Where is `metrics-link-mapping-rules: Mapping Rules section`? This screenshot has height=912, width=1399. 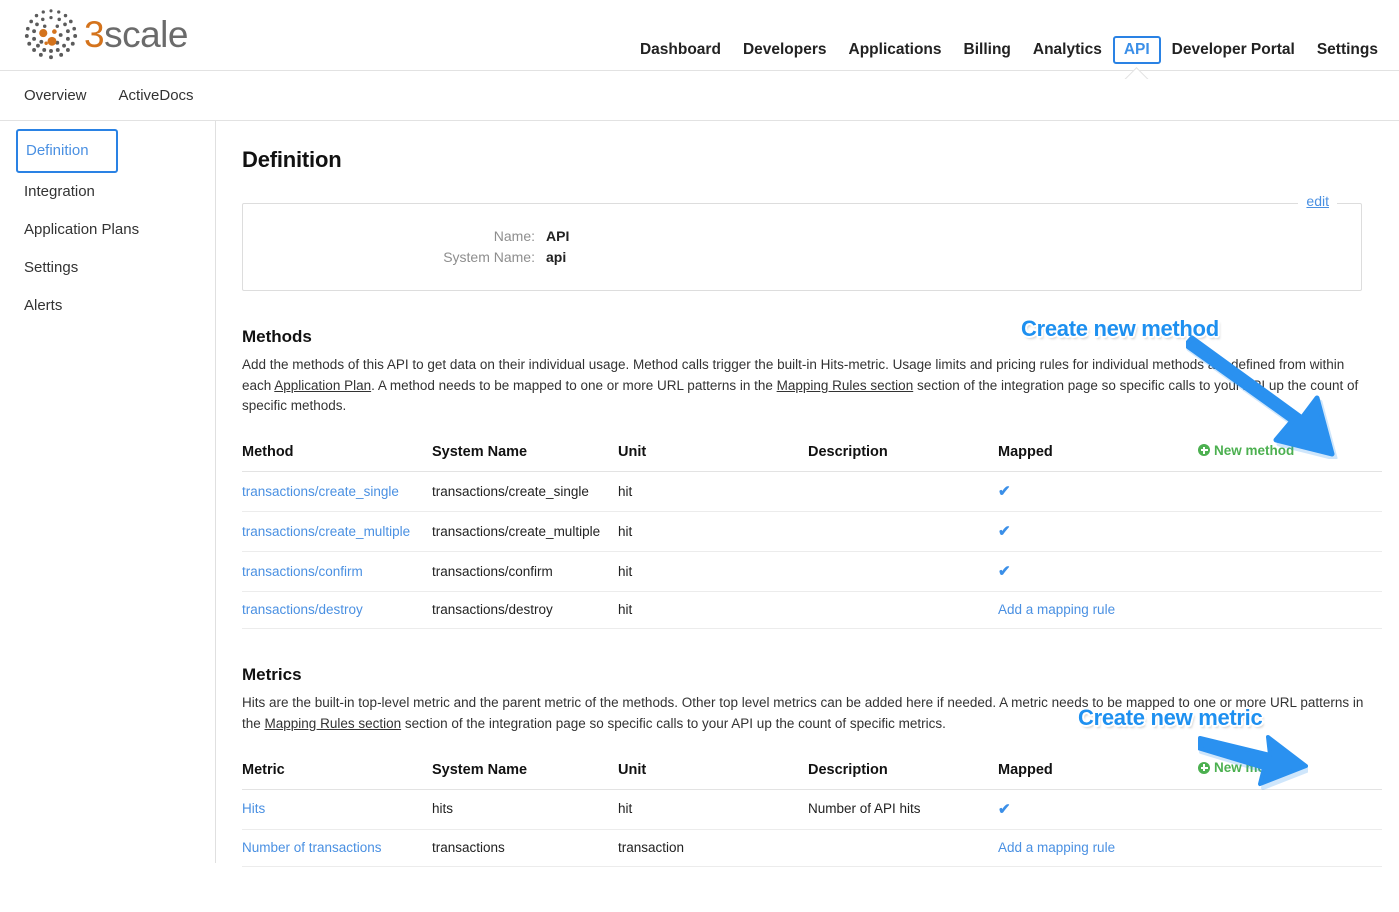
metrics-link-mapping-rules: Mapping Rules section is located at coordinates (333, 723).